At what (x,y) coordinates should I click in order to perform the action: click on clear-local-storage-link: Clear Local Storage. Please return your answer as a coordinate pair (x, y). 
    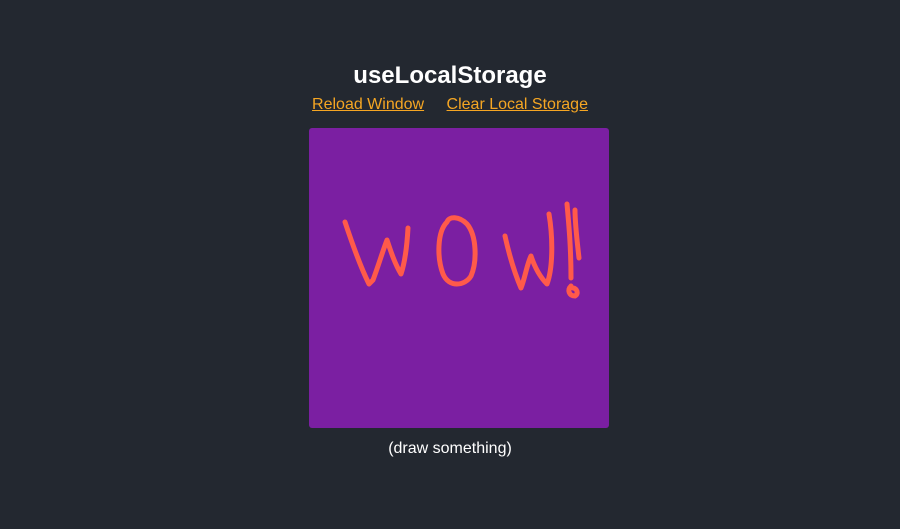
    Looking at the image, I should click on (517, 104).